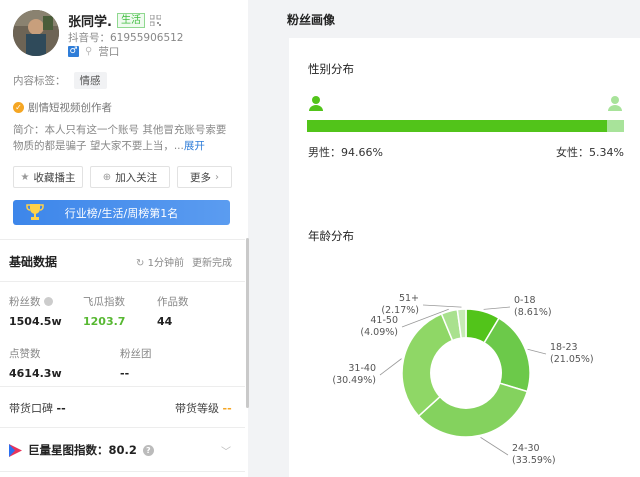 Image resolution: width=640 pixels, height=477 pixels. What do you see at coordinates (18, 107) in the screenshot?
I see `verified-badge-icon: ✓` at bounding box center [18, 107].